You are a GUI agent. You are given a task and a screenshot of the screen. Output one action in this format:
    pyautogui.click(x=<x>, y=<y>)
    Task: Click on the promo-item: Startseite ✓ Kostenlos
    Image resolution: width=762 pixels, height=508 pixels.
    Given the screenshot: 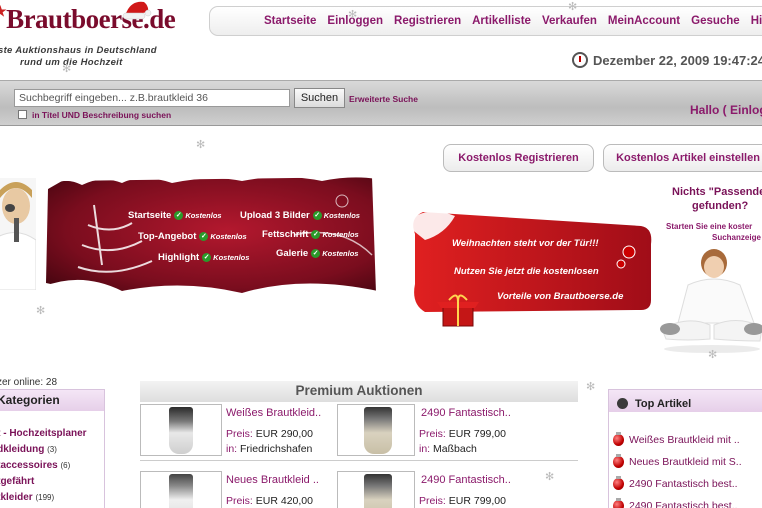 What is the action you would take?
    pyautogui.click(x=175, y=215)
    